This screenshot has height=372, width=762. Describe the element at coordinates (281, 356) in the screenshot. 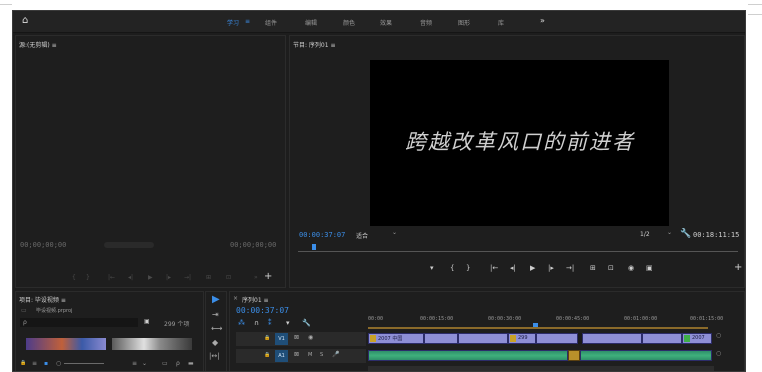

I see `track-target-a1: A1` at that location.